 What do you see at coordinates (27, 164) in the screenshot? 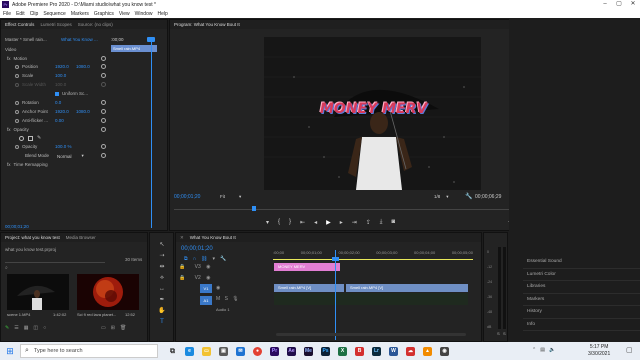
I see `time-remapping-row: fx Time Remapping` at bounding box center [27, 164].